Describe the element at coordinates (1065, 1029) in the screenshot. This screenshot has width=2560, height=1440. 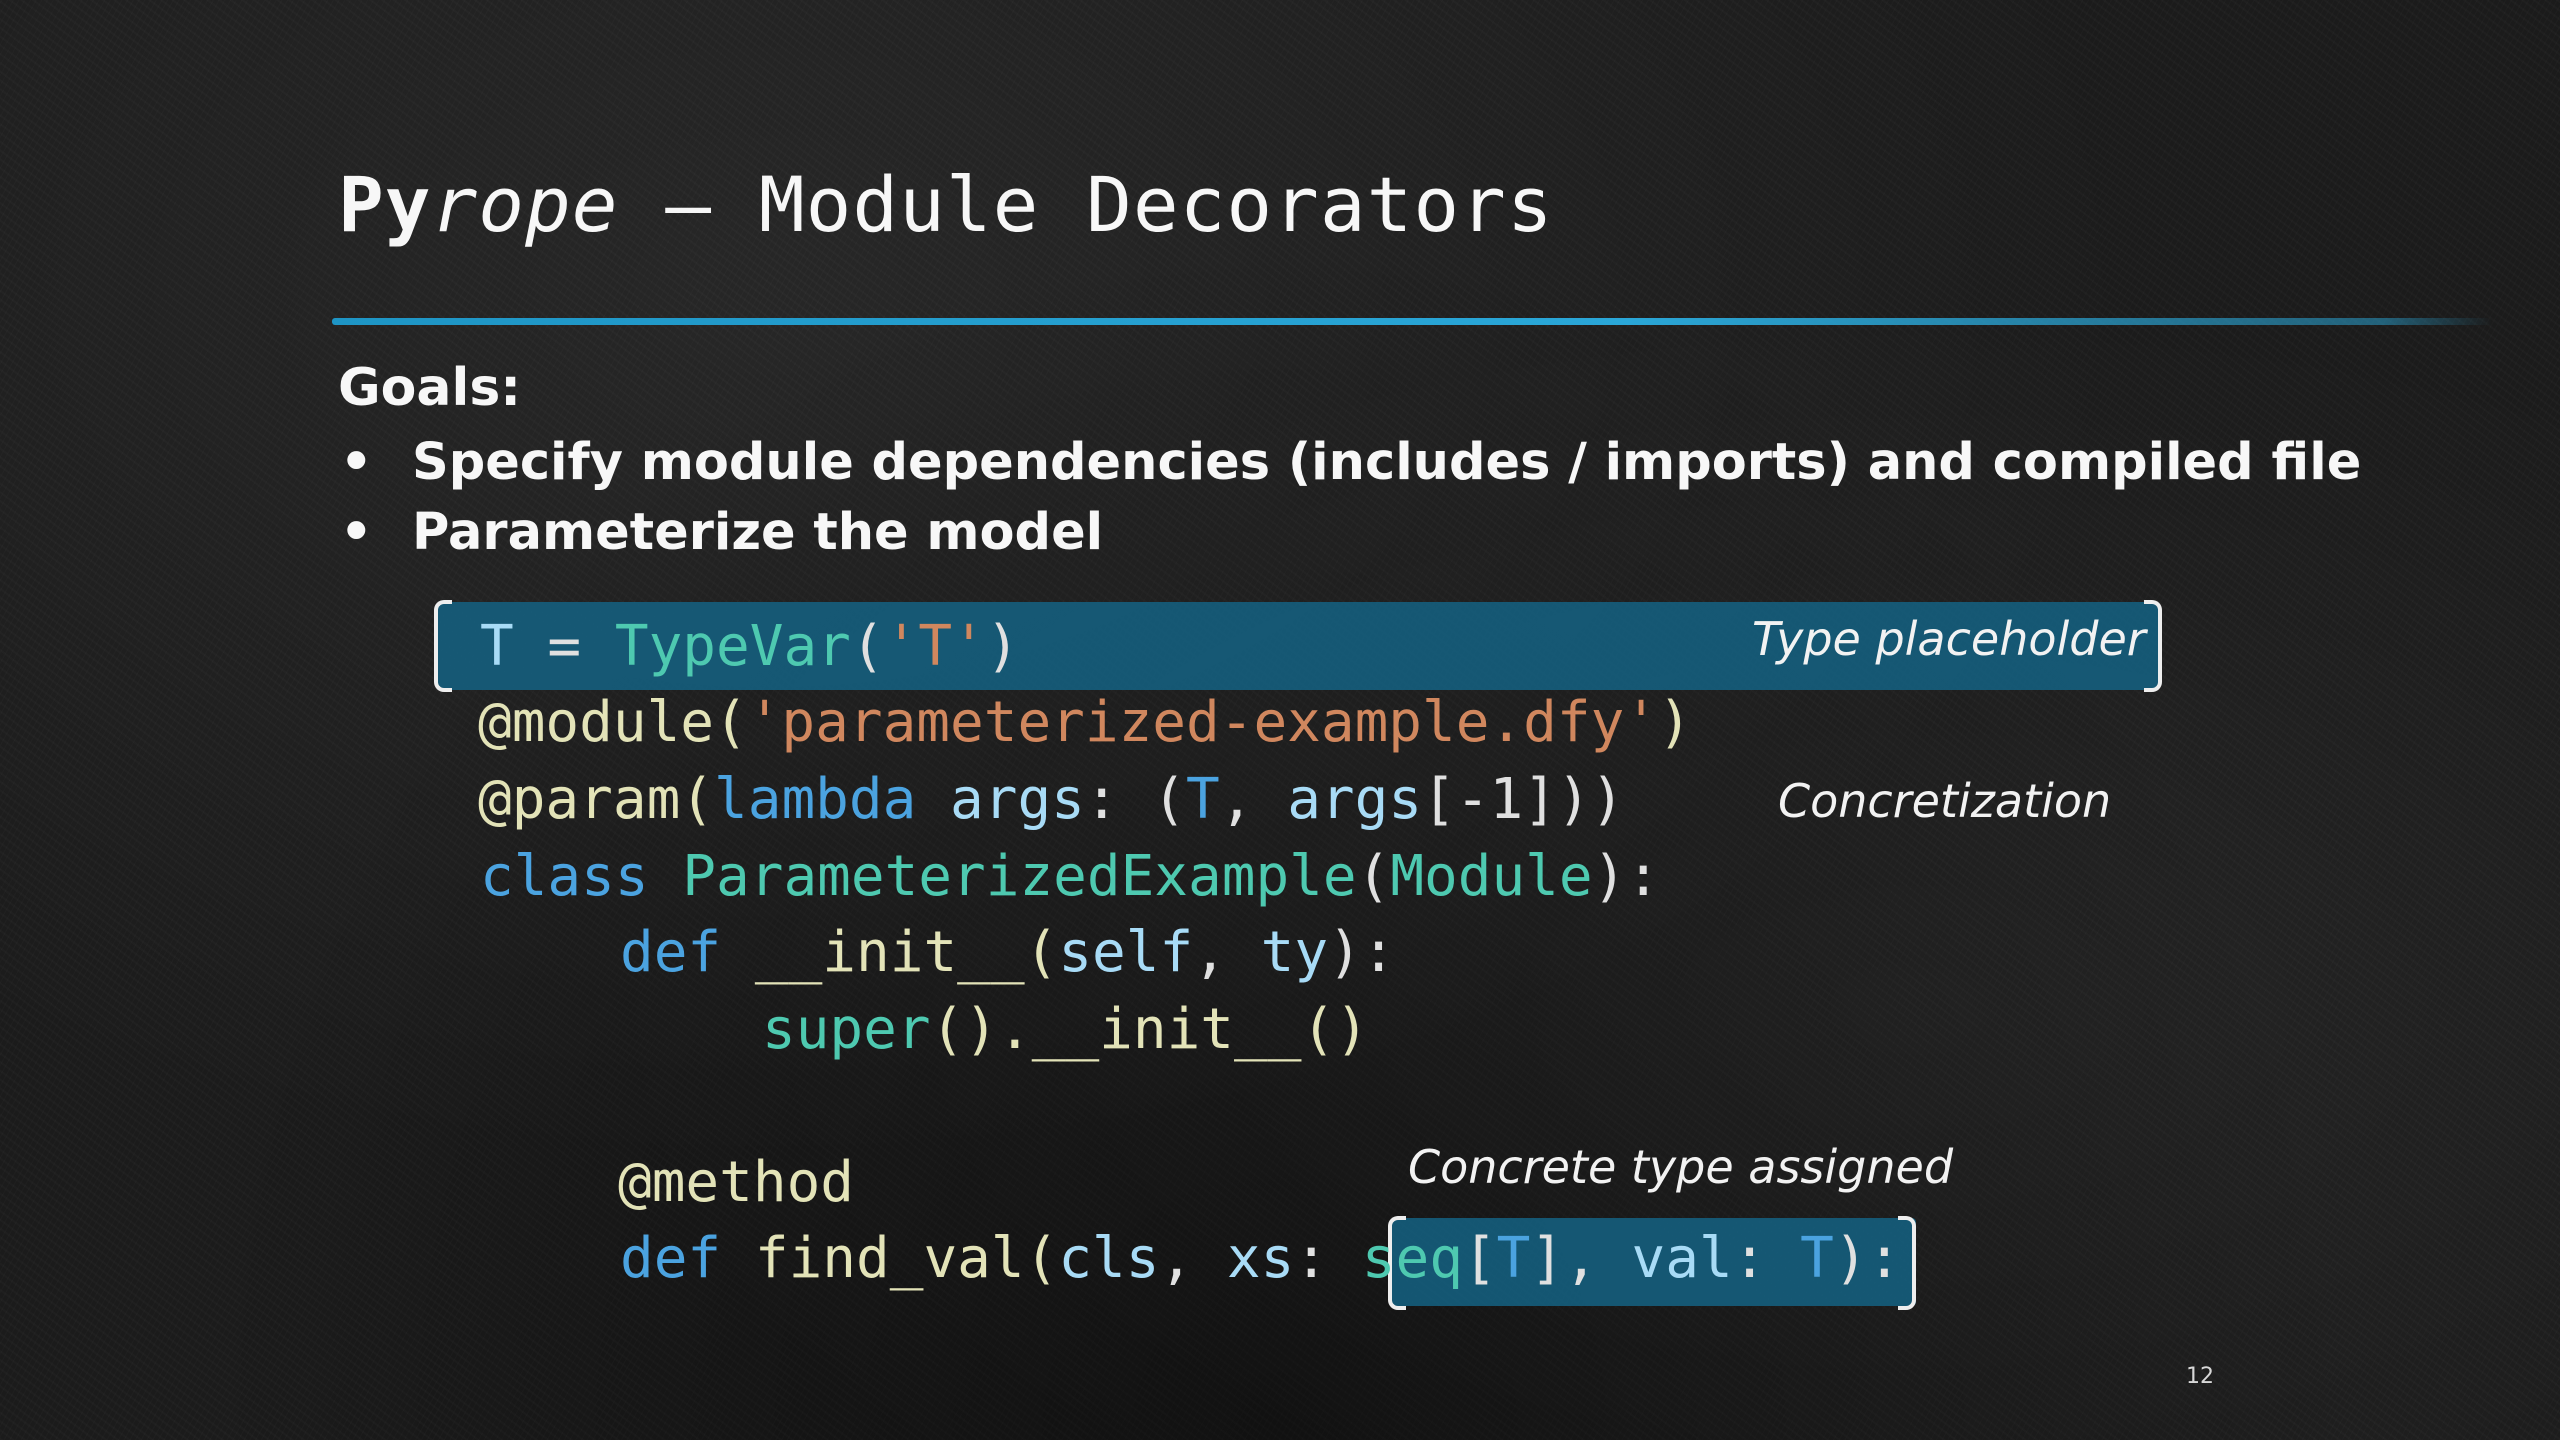
I see `code-line-super: super().__init__()` at that location.